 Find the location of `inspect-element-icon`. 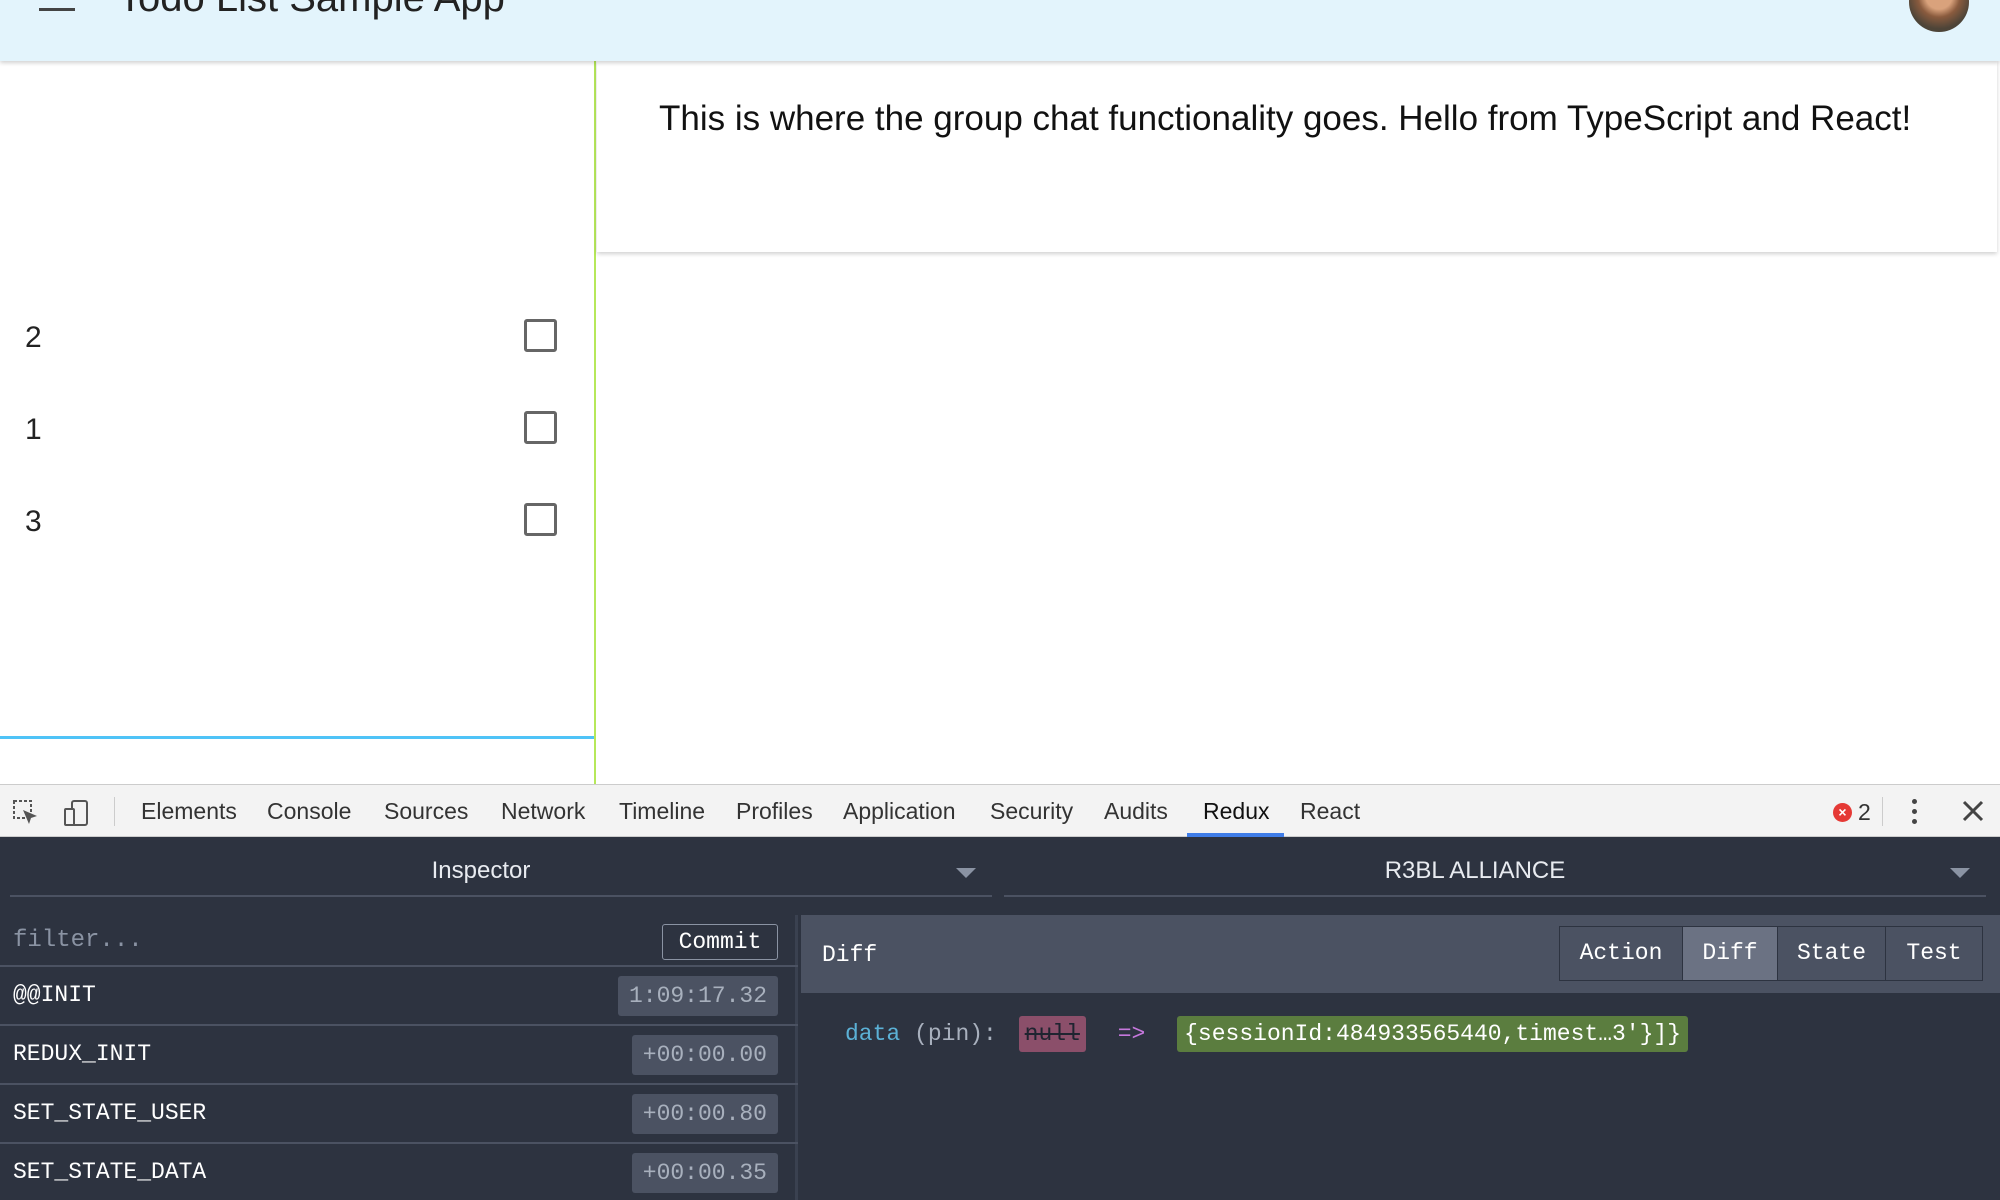

inspect-element-icon is located at coordinates (26, 813).